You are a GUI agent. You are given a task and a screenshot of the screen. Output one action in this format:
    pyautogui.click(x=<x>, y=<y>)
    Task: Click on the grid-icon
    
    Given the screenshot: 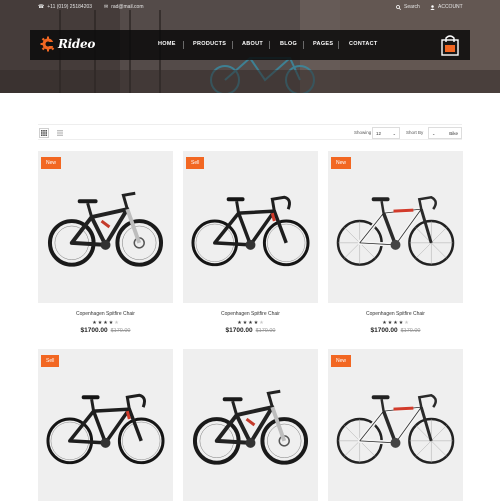 What is the action you would take?
    pyautogui.click(x=44, y=133)
    